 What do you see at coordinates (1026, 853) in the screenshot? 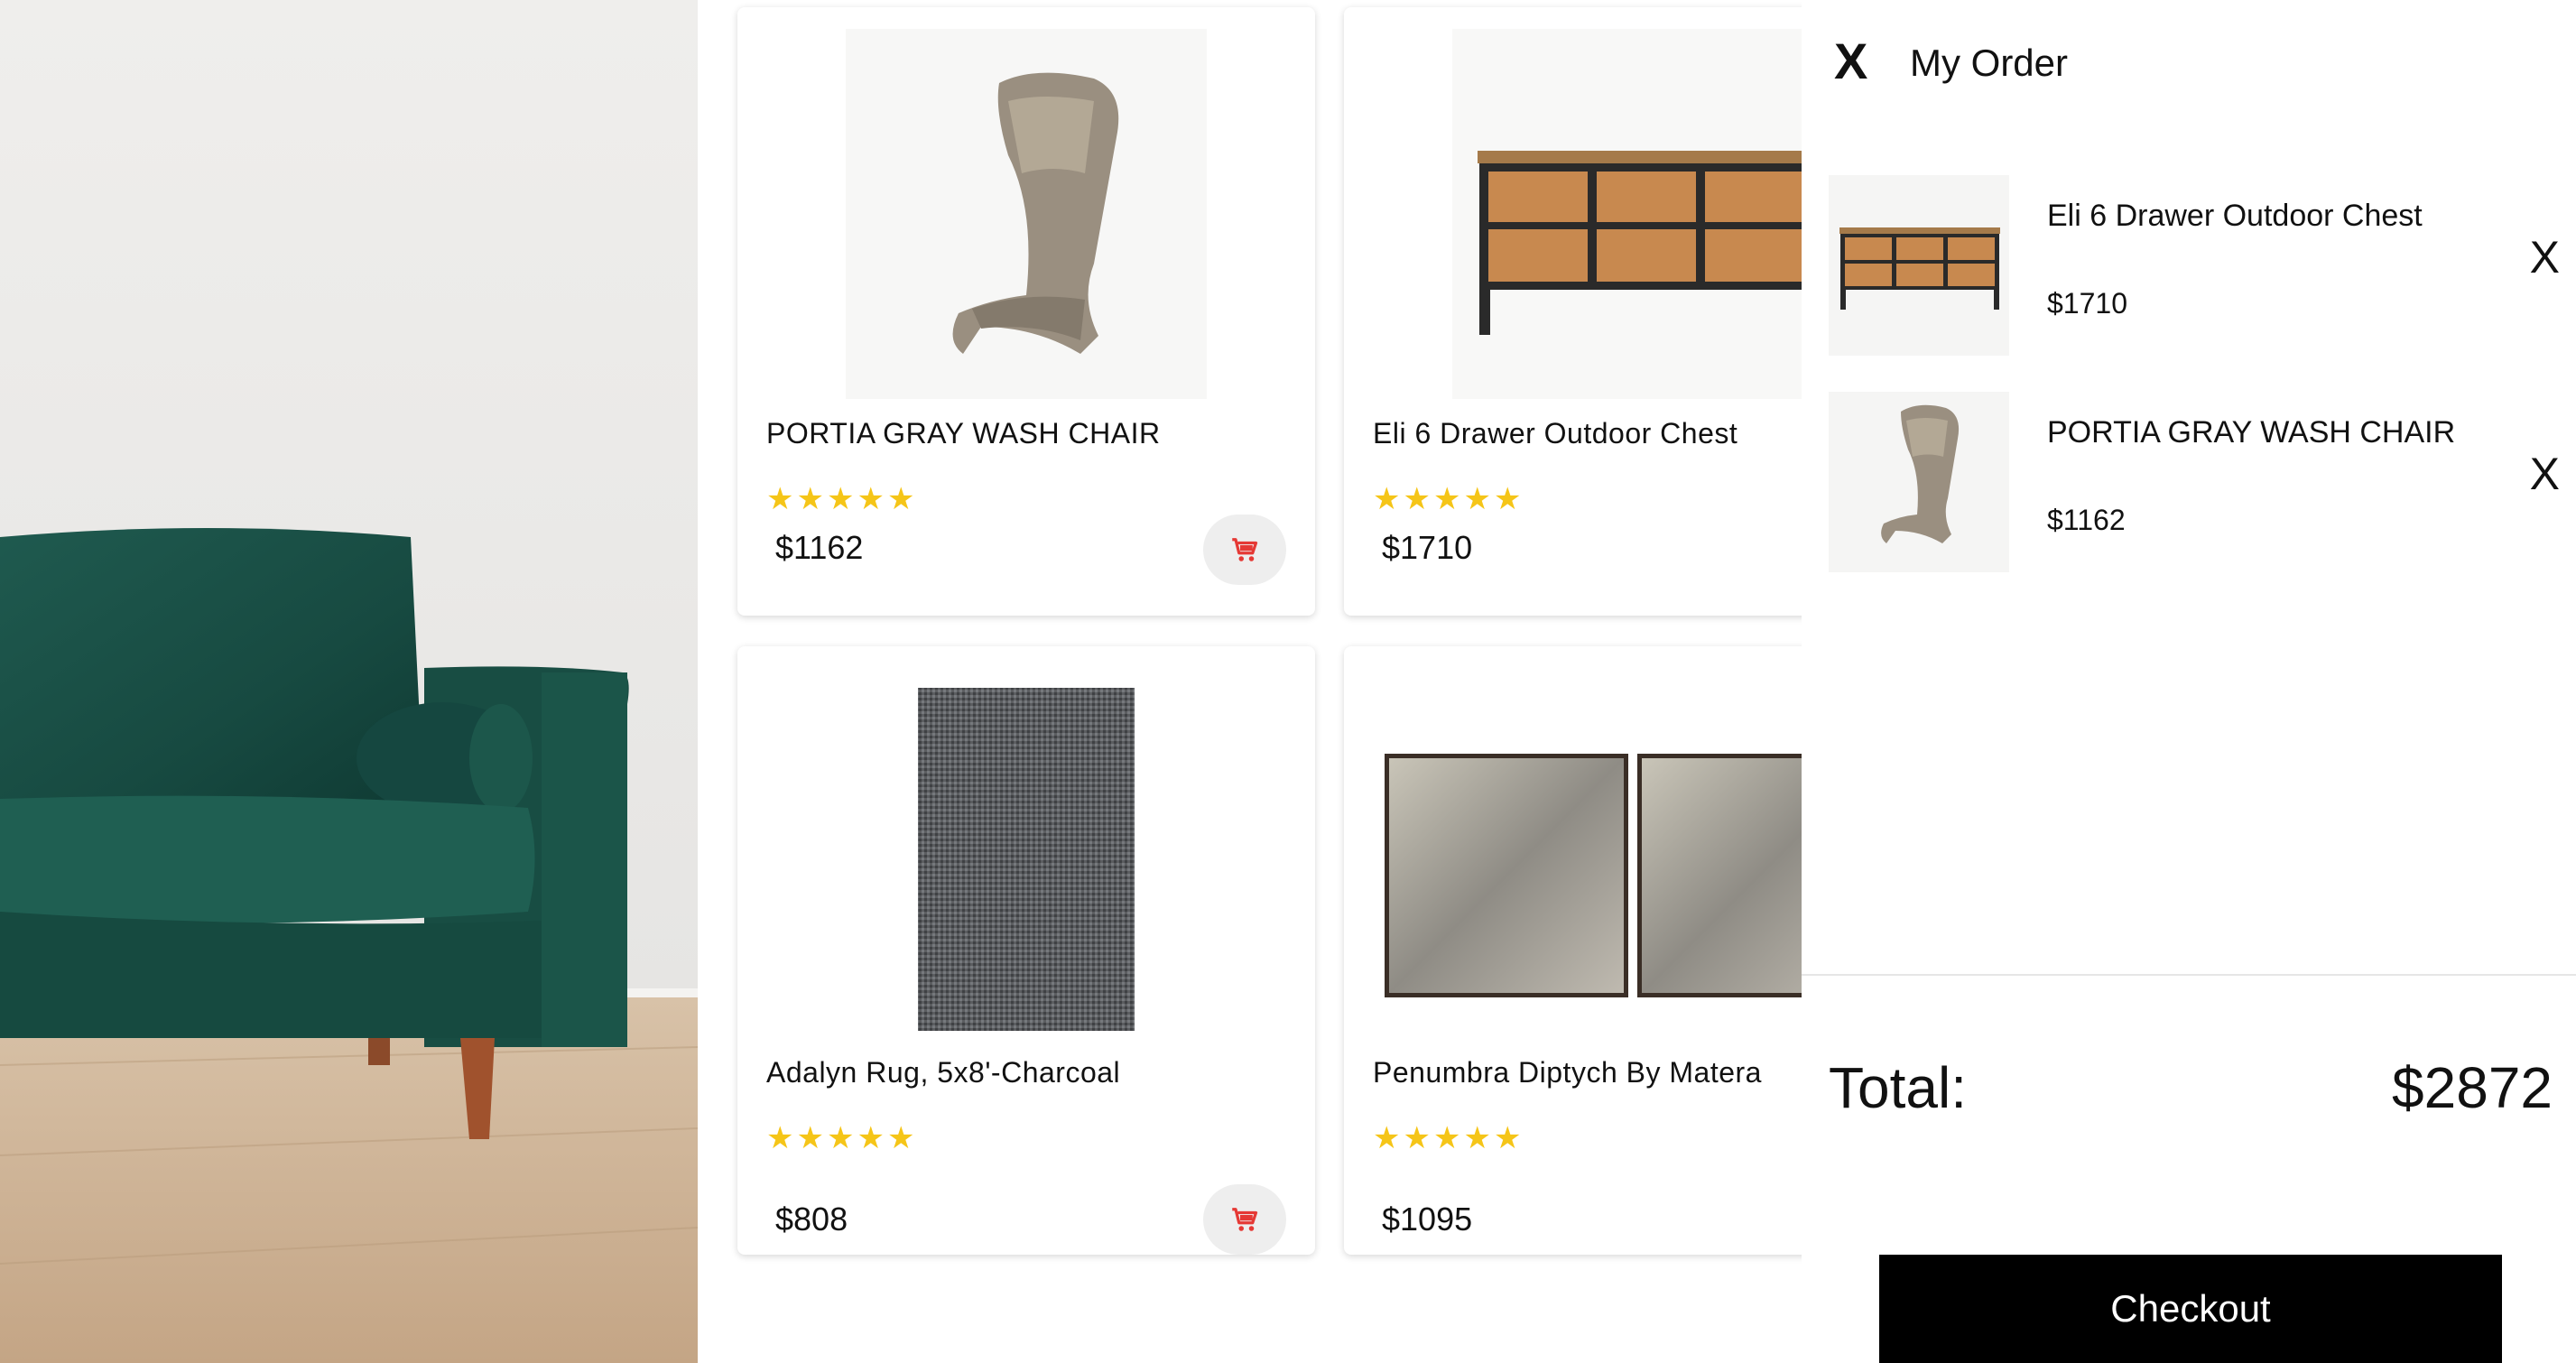
I see `product-image-rug` at bounding box center [1026, 853].